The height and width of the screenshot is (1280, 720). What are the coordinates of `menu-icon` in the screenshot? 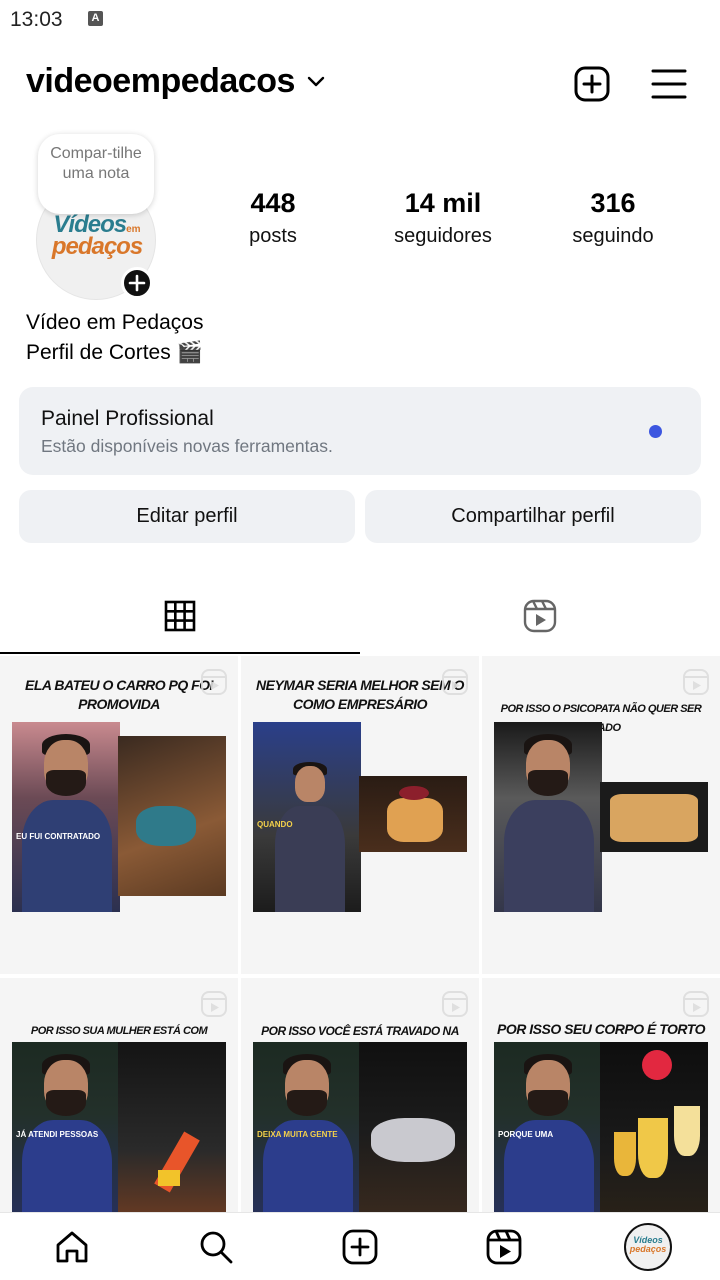 It's located at (669, 84).